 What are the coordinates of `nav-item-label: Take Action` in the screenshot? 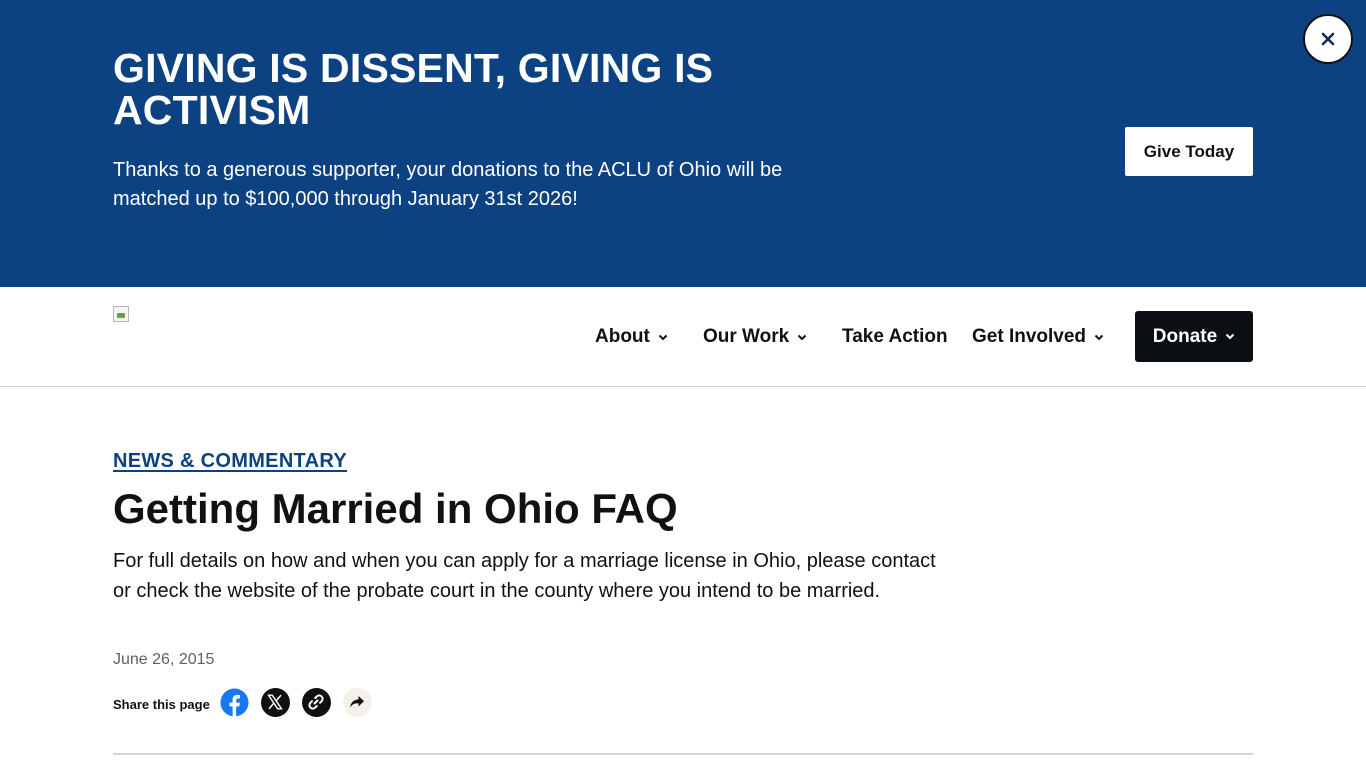 It's located at (895, 336).